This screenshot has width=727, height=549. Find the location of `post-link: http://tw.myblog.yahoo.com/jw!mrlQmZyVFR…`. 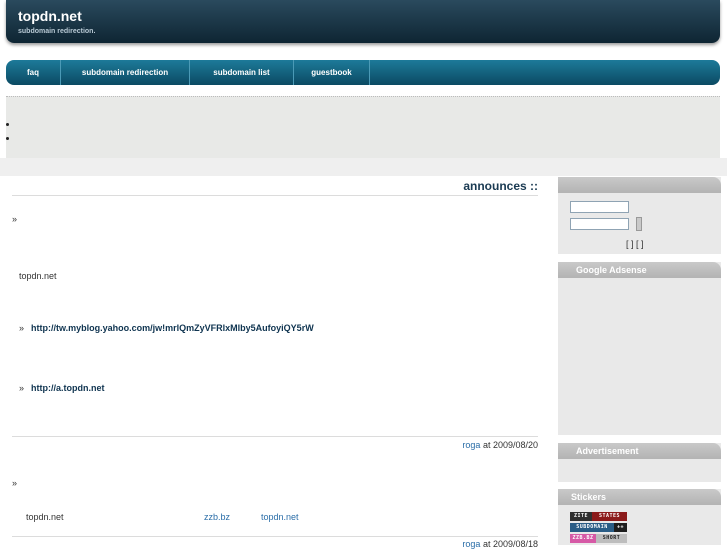

post-link: http://tw.myblog.yahoo.com/jw!mrlQmZyVFR… is located at coordinates (172, 328).